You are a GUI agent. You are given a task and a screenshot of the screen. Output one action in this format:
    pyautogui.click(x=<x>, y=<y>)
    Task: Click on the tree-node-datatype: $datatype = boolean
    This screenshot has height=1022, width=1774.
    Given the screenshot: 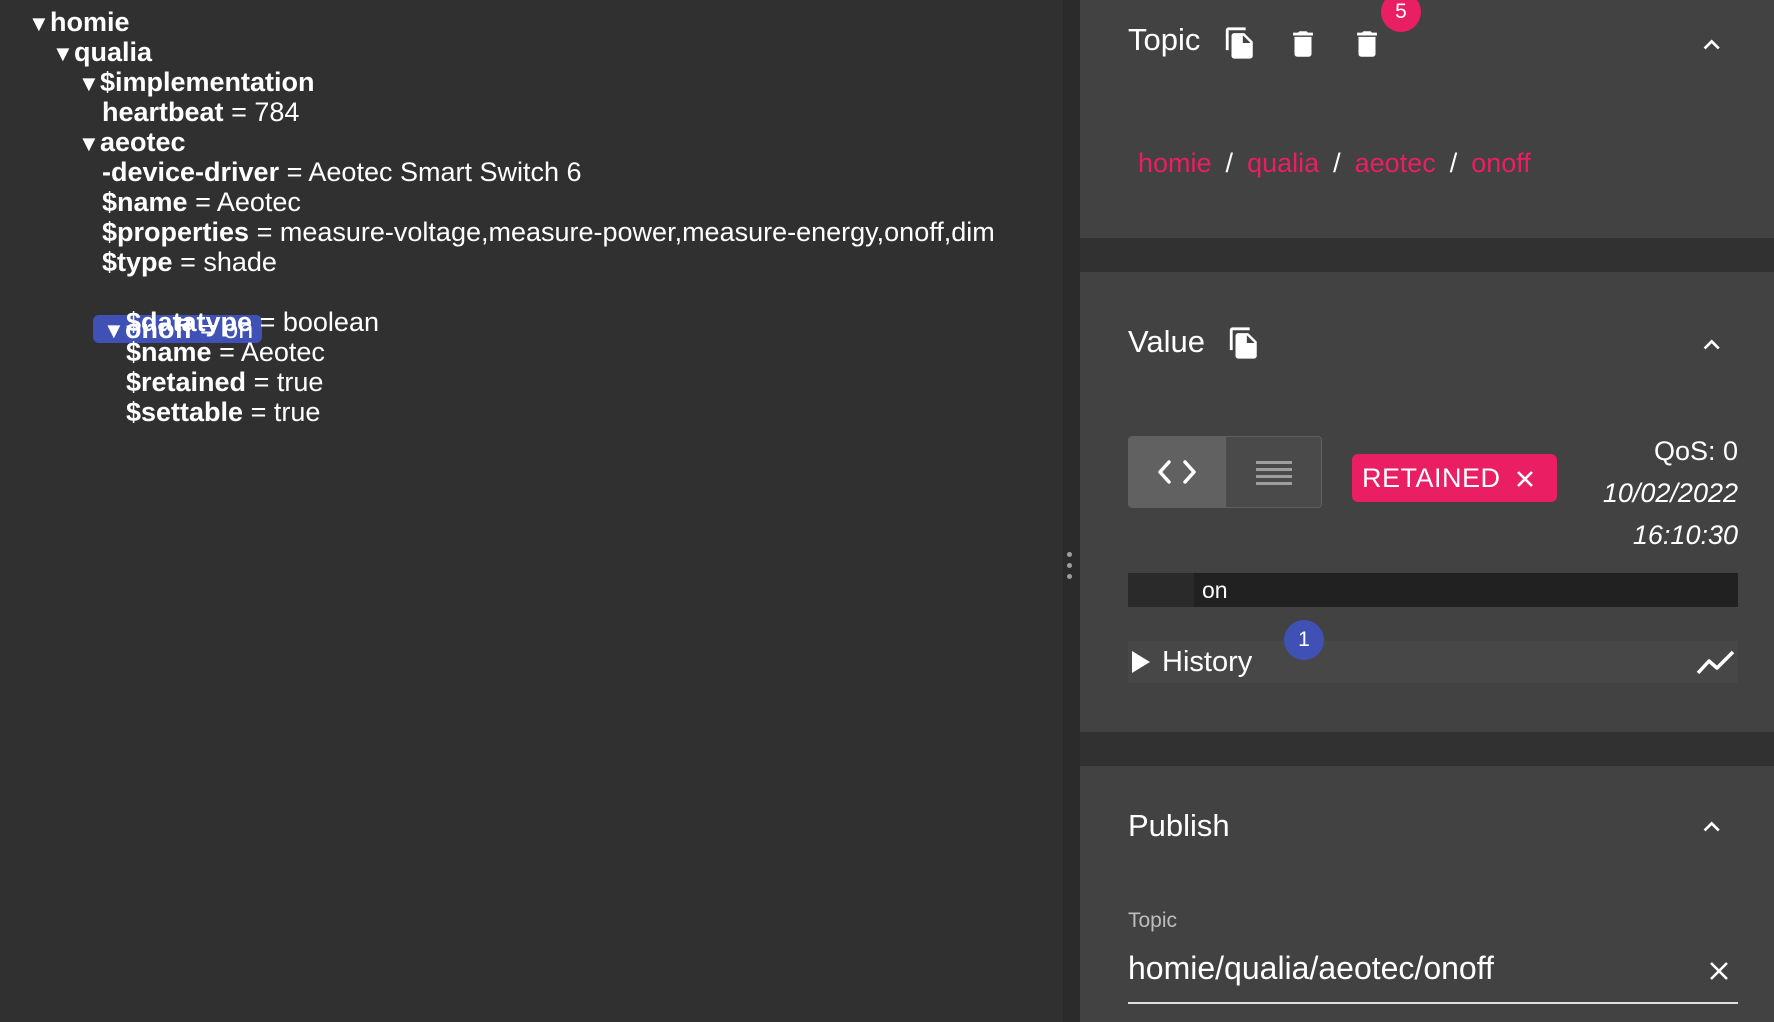 What is the action you would take?
    pyautogui.click(x=252, y=322)
    